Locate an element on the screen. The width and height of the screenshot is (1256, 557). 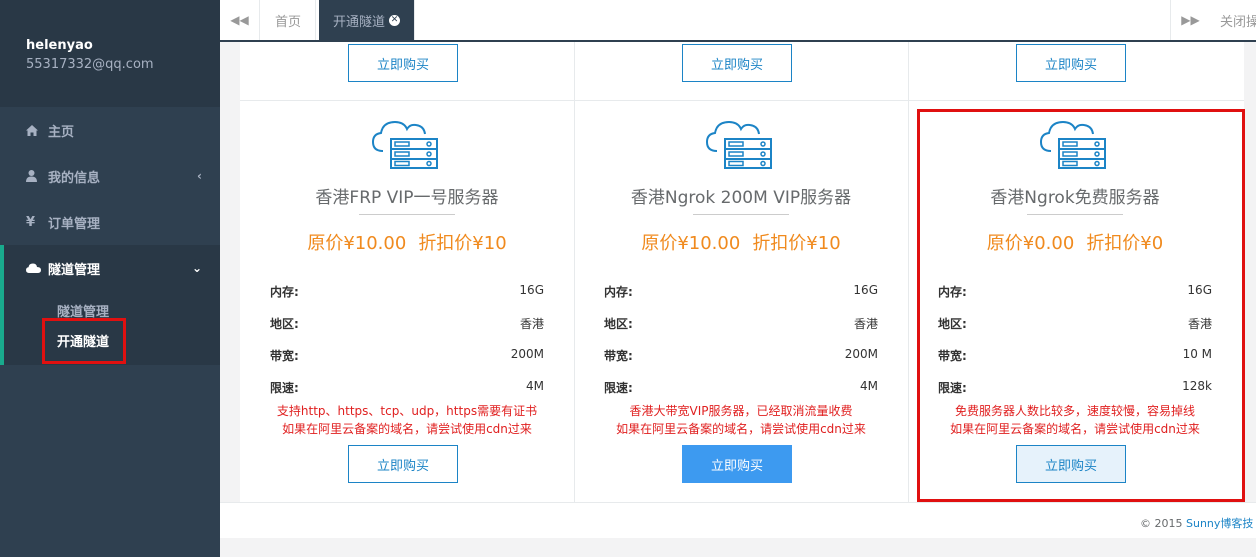
buy-button-prev-3: 立即购买 is located at coordinates (1071, 63).